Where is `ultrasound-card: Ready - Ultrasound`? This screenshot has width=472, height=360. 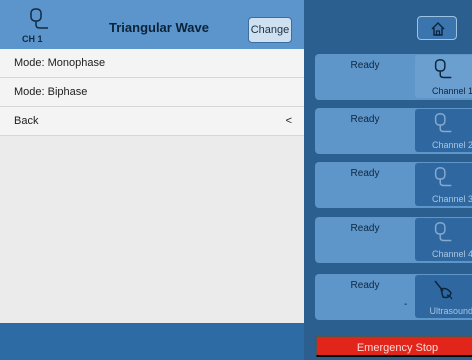
ultrasound-card: Ready - Ultrasound is located at coordinates (393, 297).